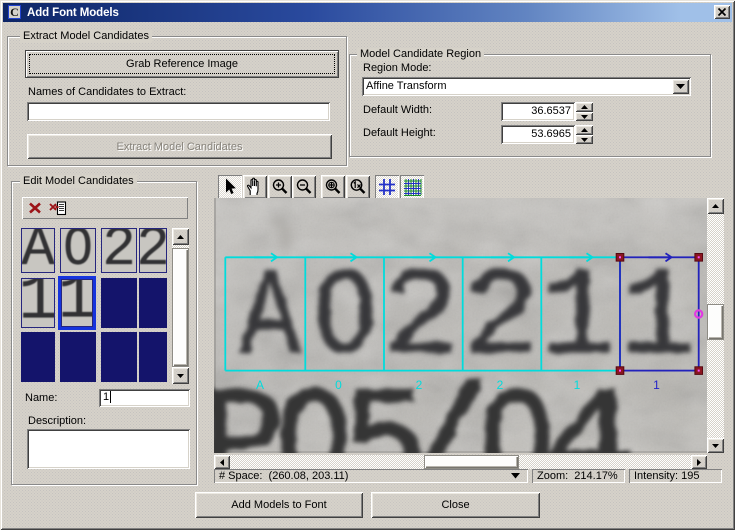 The width and height of the screenshot is (735, 530). Describe the element at coordinates (590, 409) in the screenshot. I see `svg-text: 4` at that location.